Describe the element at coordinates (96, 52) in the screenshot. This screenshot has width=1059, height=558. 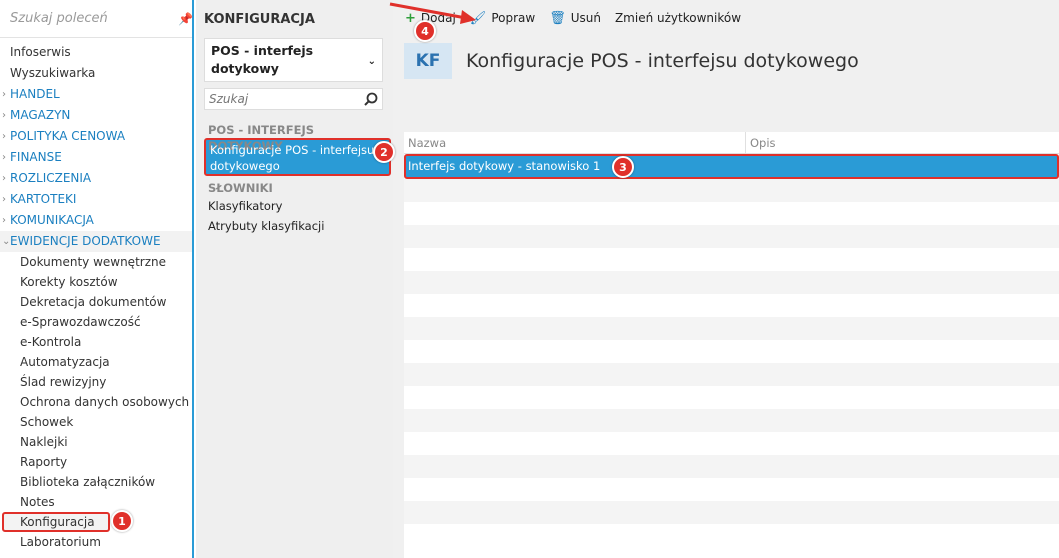
I see `nav-item-infoserwis: Infoserwis` at that location.